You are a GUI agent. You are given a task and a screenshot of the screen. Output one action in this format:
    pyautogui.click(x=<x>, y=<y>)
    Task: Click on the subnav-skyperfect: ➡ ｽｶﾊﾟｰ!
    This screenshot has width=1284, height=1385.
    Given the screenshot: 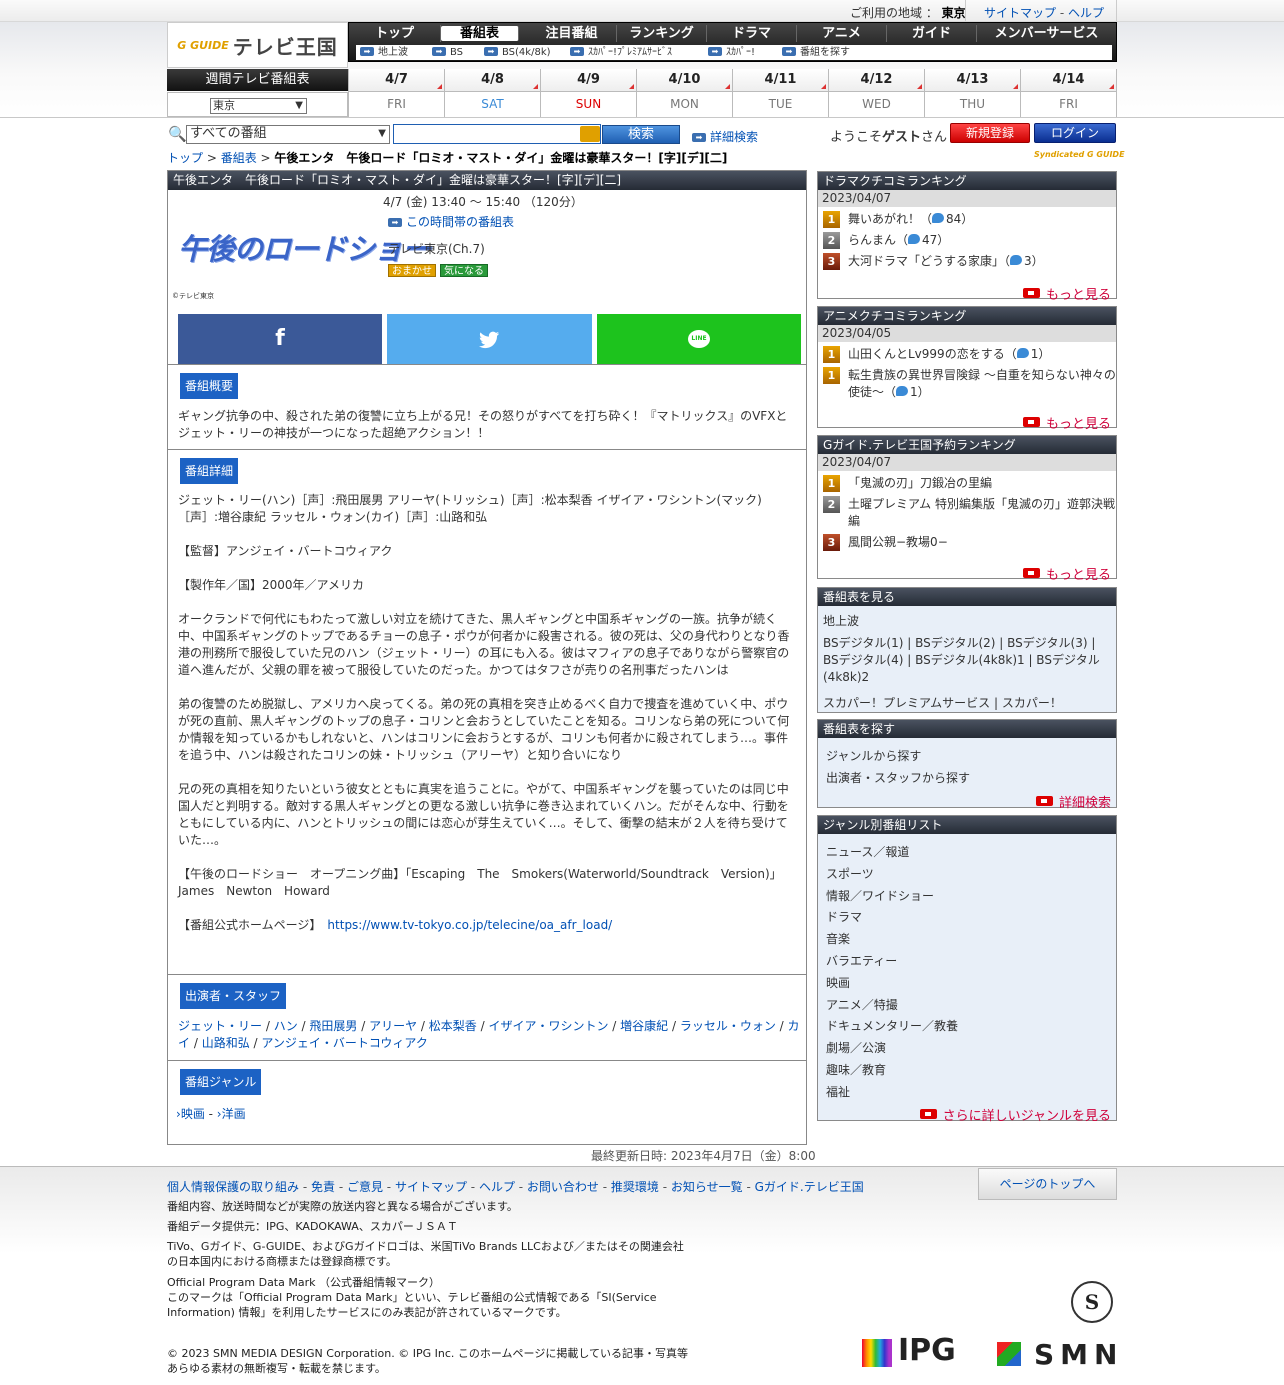 What is the action you would take?
    pyautogui.click(x=731, y=52)
    